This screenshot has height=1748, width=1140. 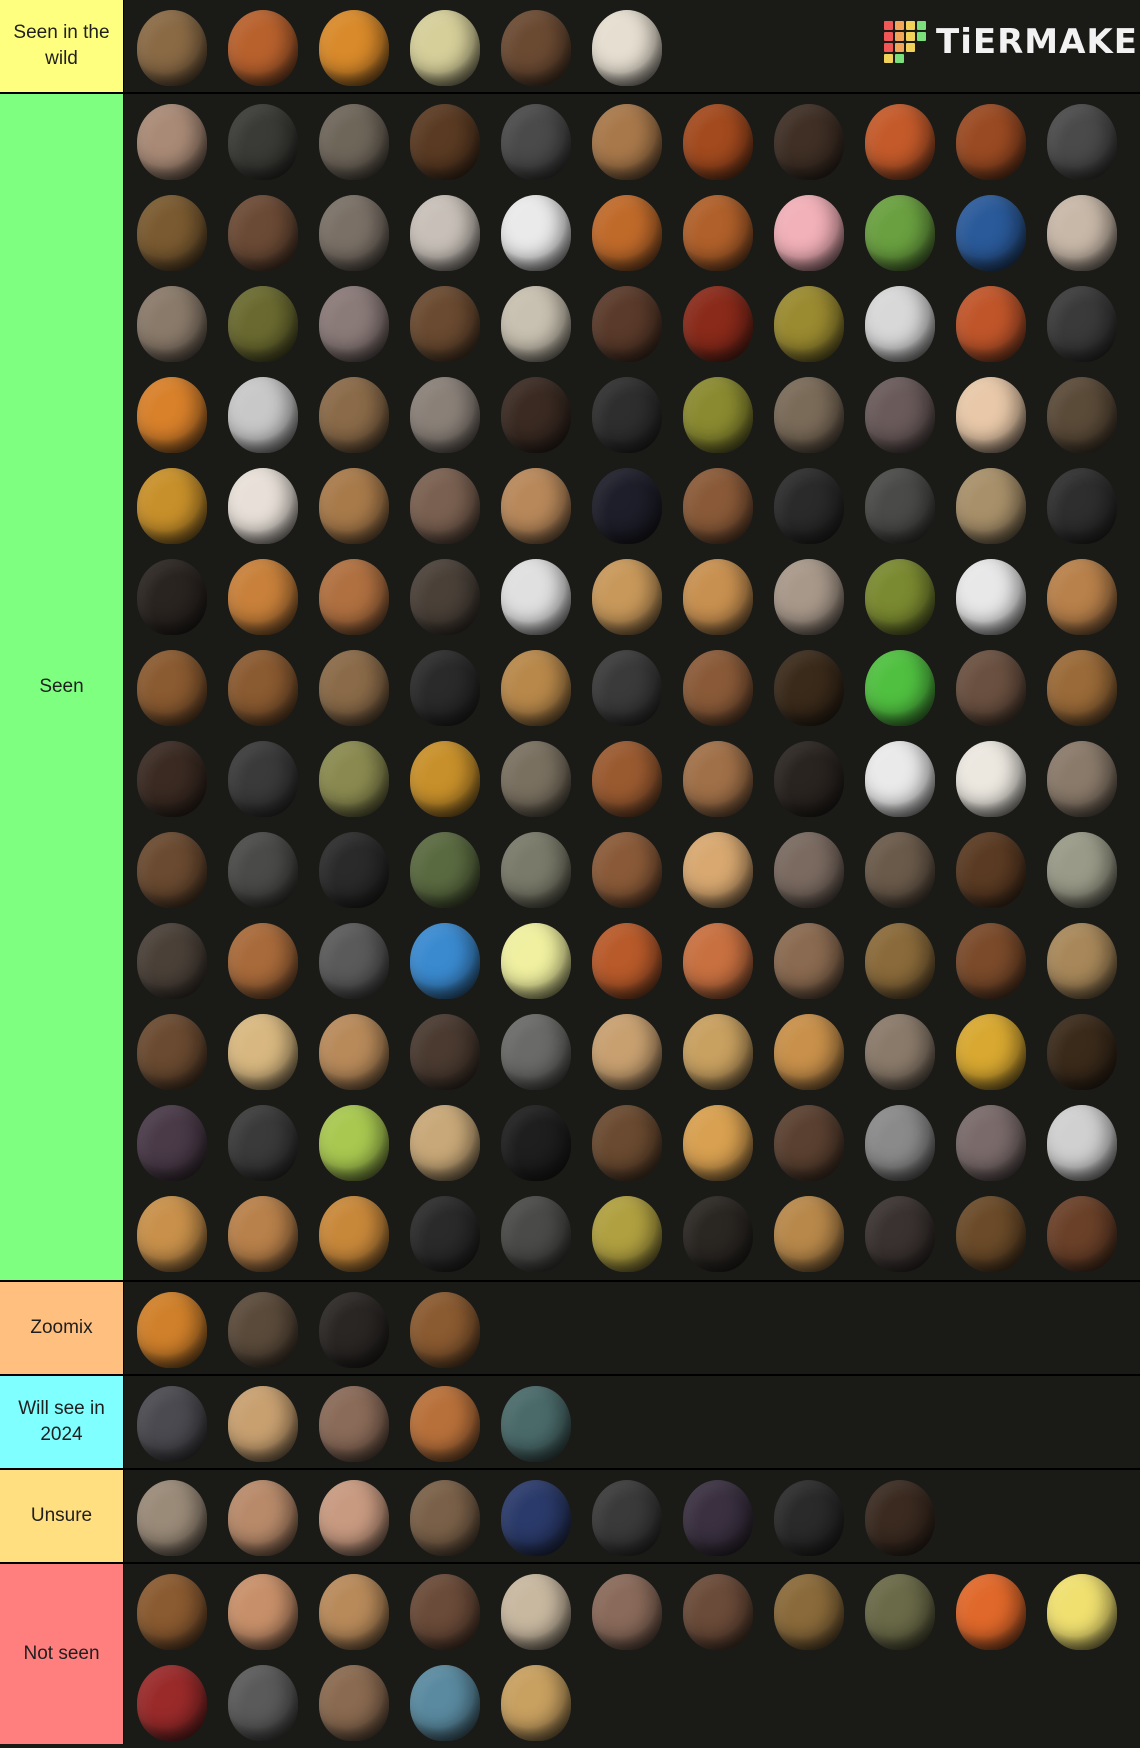 What do you see at coordinates (535, 1233) in the screenshot?
I see `tier-item-bush-pig` at bounding box center [535, 1233].